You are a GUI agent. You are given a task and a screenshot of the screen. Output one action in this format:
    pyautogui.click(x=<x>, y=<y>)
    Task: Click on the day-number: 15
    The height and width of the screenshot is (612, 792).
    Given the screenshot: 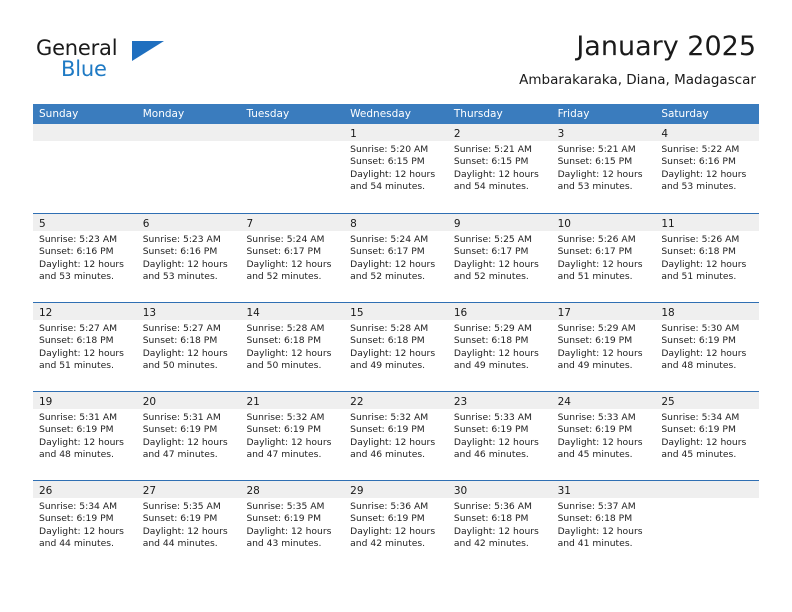 What is the action you would take?
    pyautogui.click(x=357, y=313)
    